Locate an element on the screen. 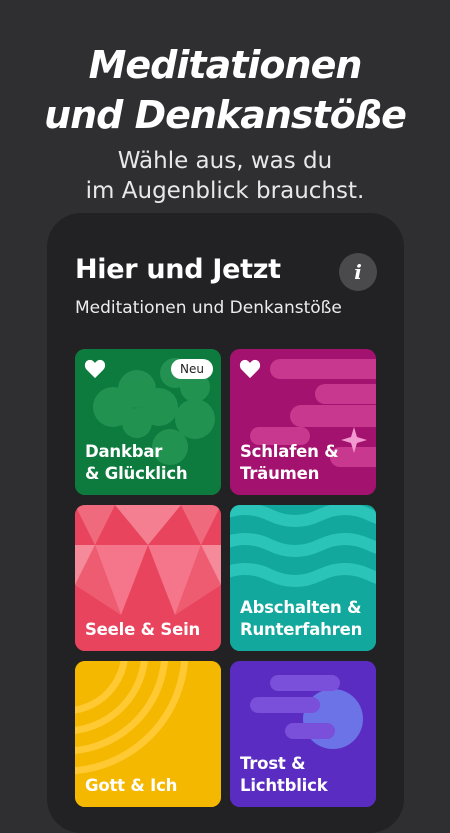 Image resolution: width=450 pixels, height=833 pixels. category-tile-gott: Gott & Ich is located at coordinates (148, 734).